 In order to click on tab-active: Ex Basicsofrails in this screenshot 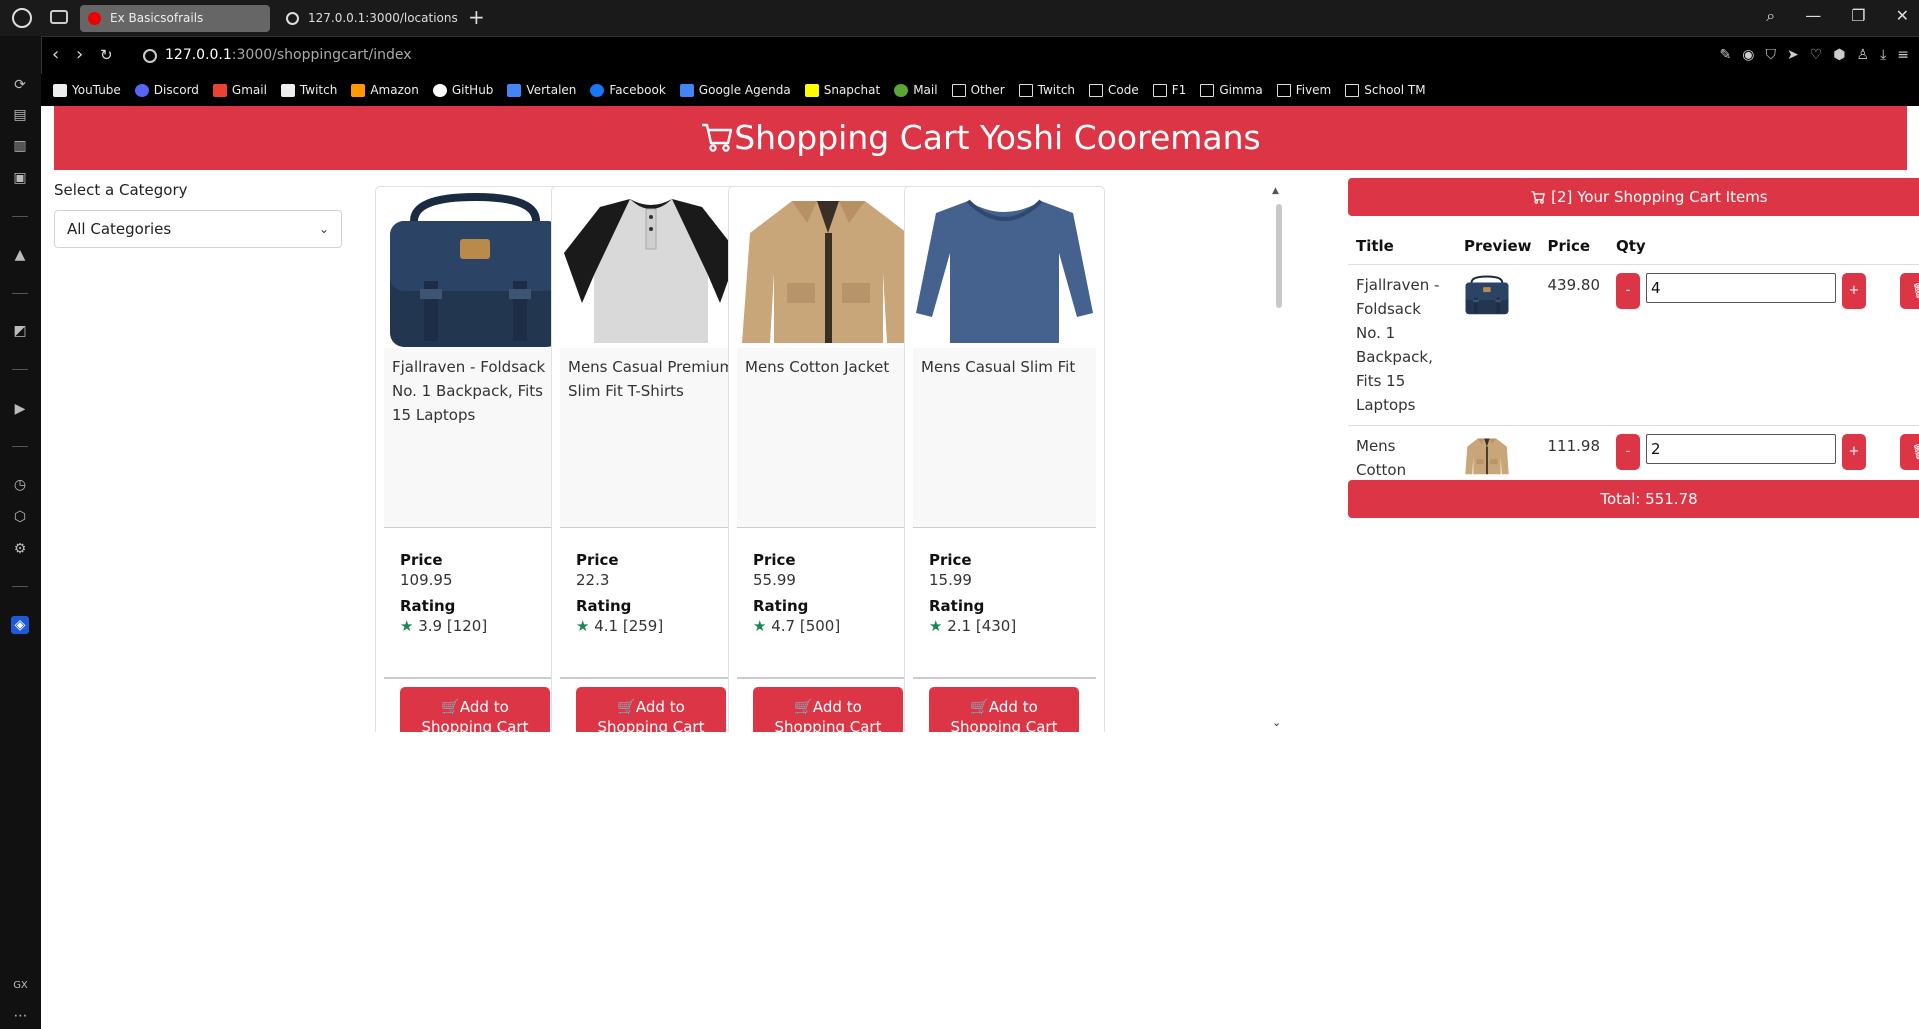, I will do `click(175, 18)`.